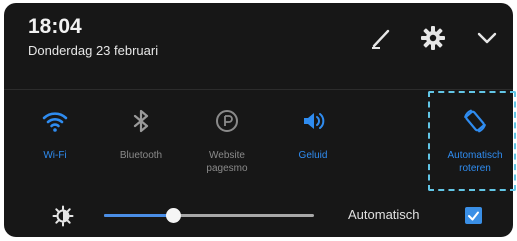 The image size is (517, 241). Describe the element at coordinates (313, 155) in the screenshot. I see `toggle-label: Geluid` at that location.